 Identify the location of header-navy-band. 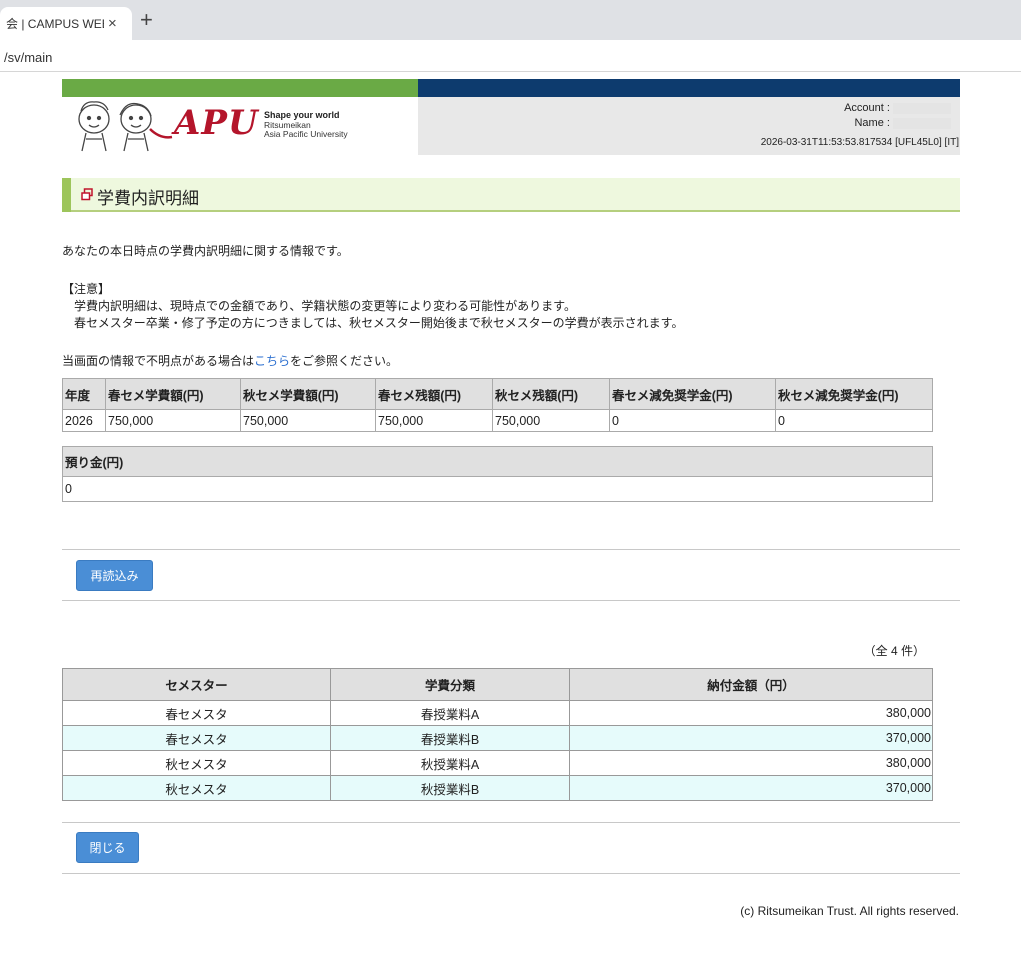
(689, 88).